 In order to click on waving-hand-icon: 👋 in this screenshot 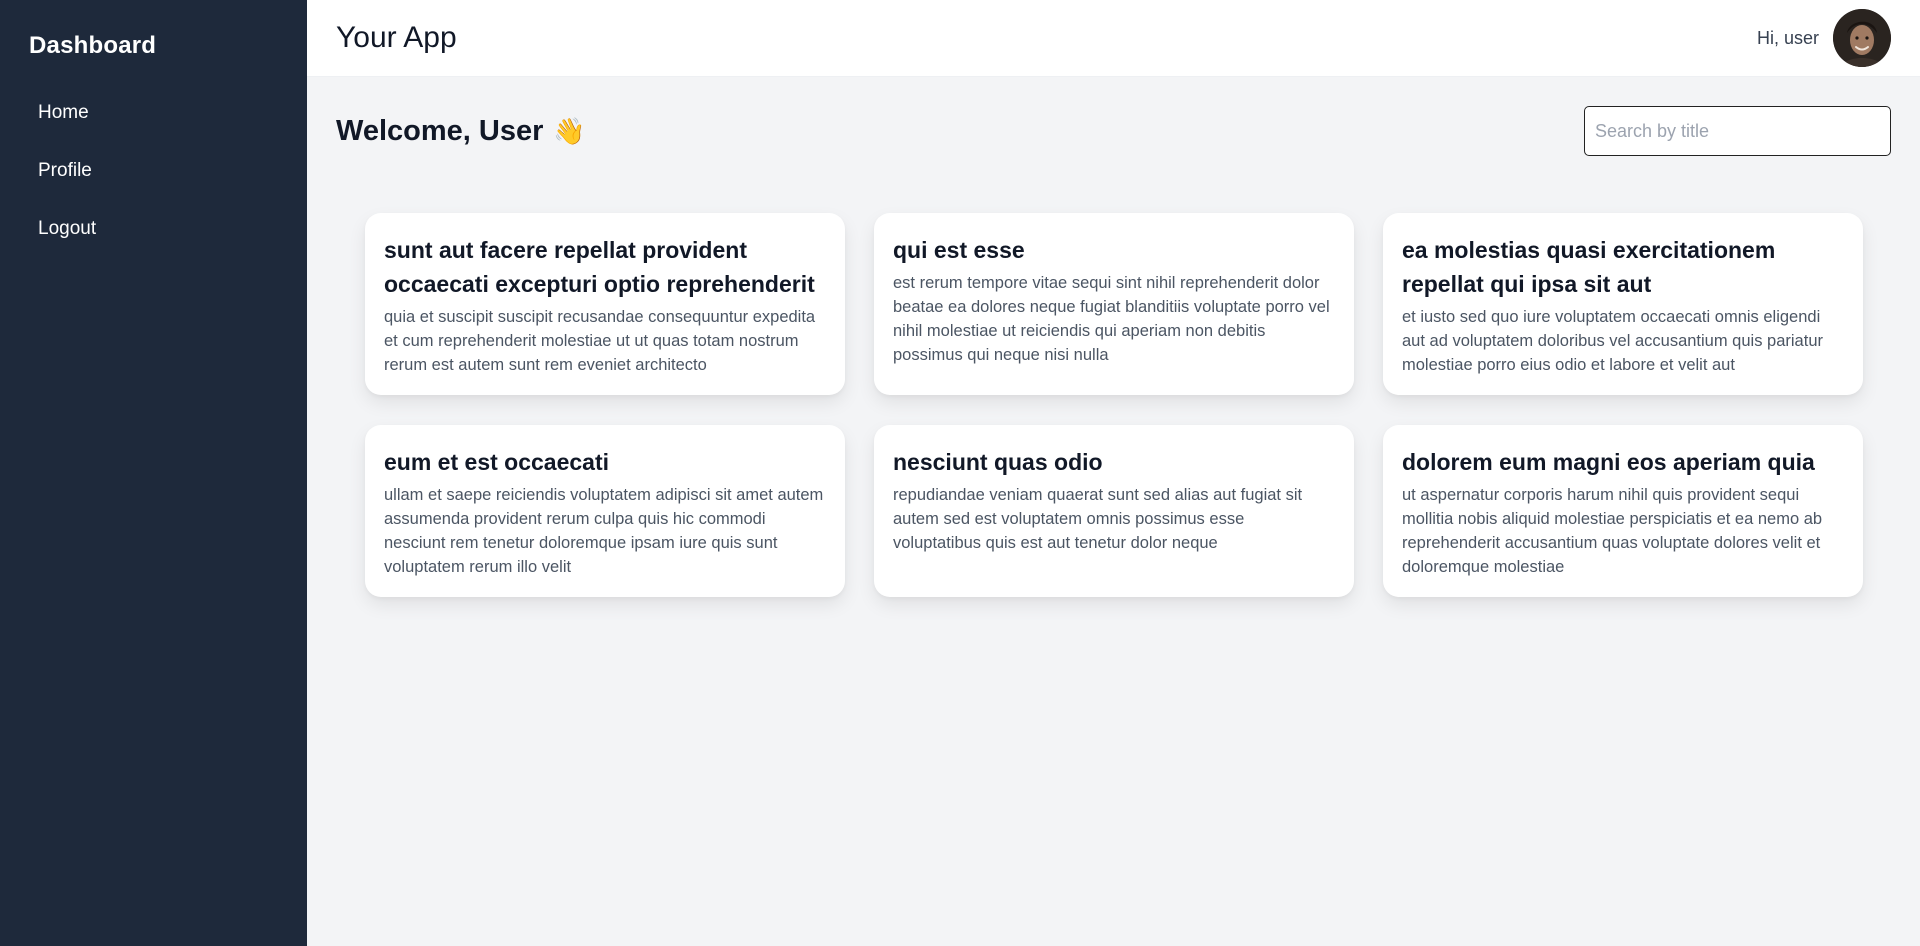, I will do `click(569, 130)`.